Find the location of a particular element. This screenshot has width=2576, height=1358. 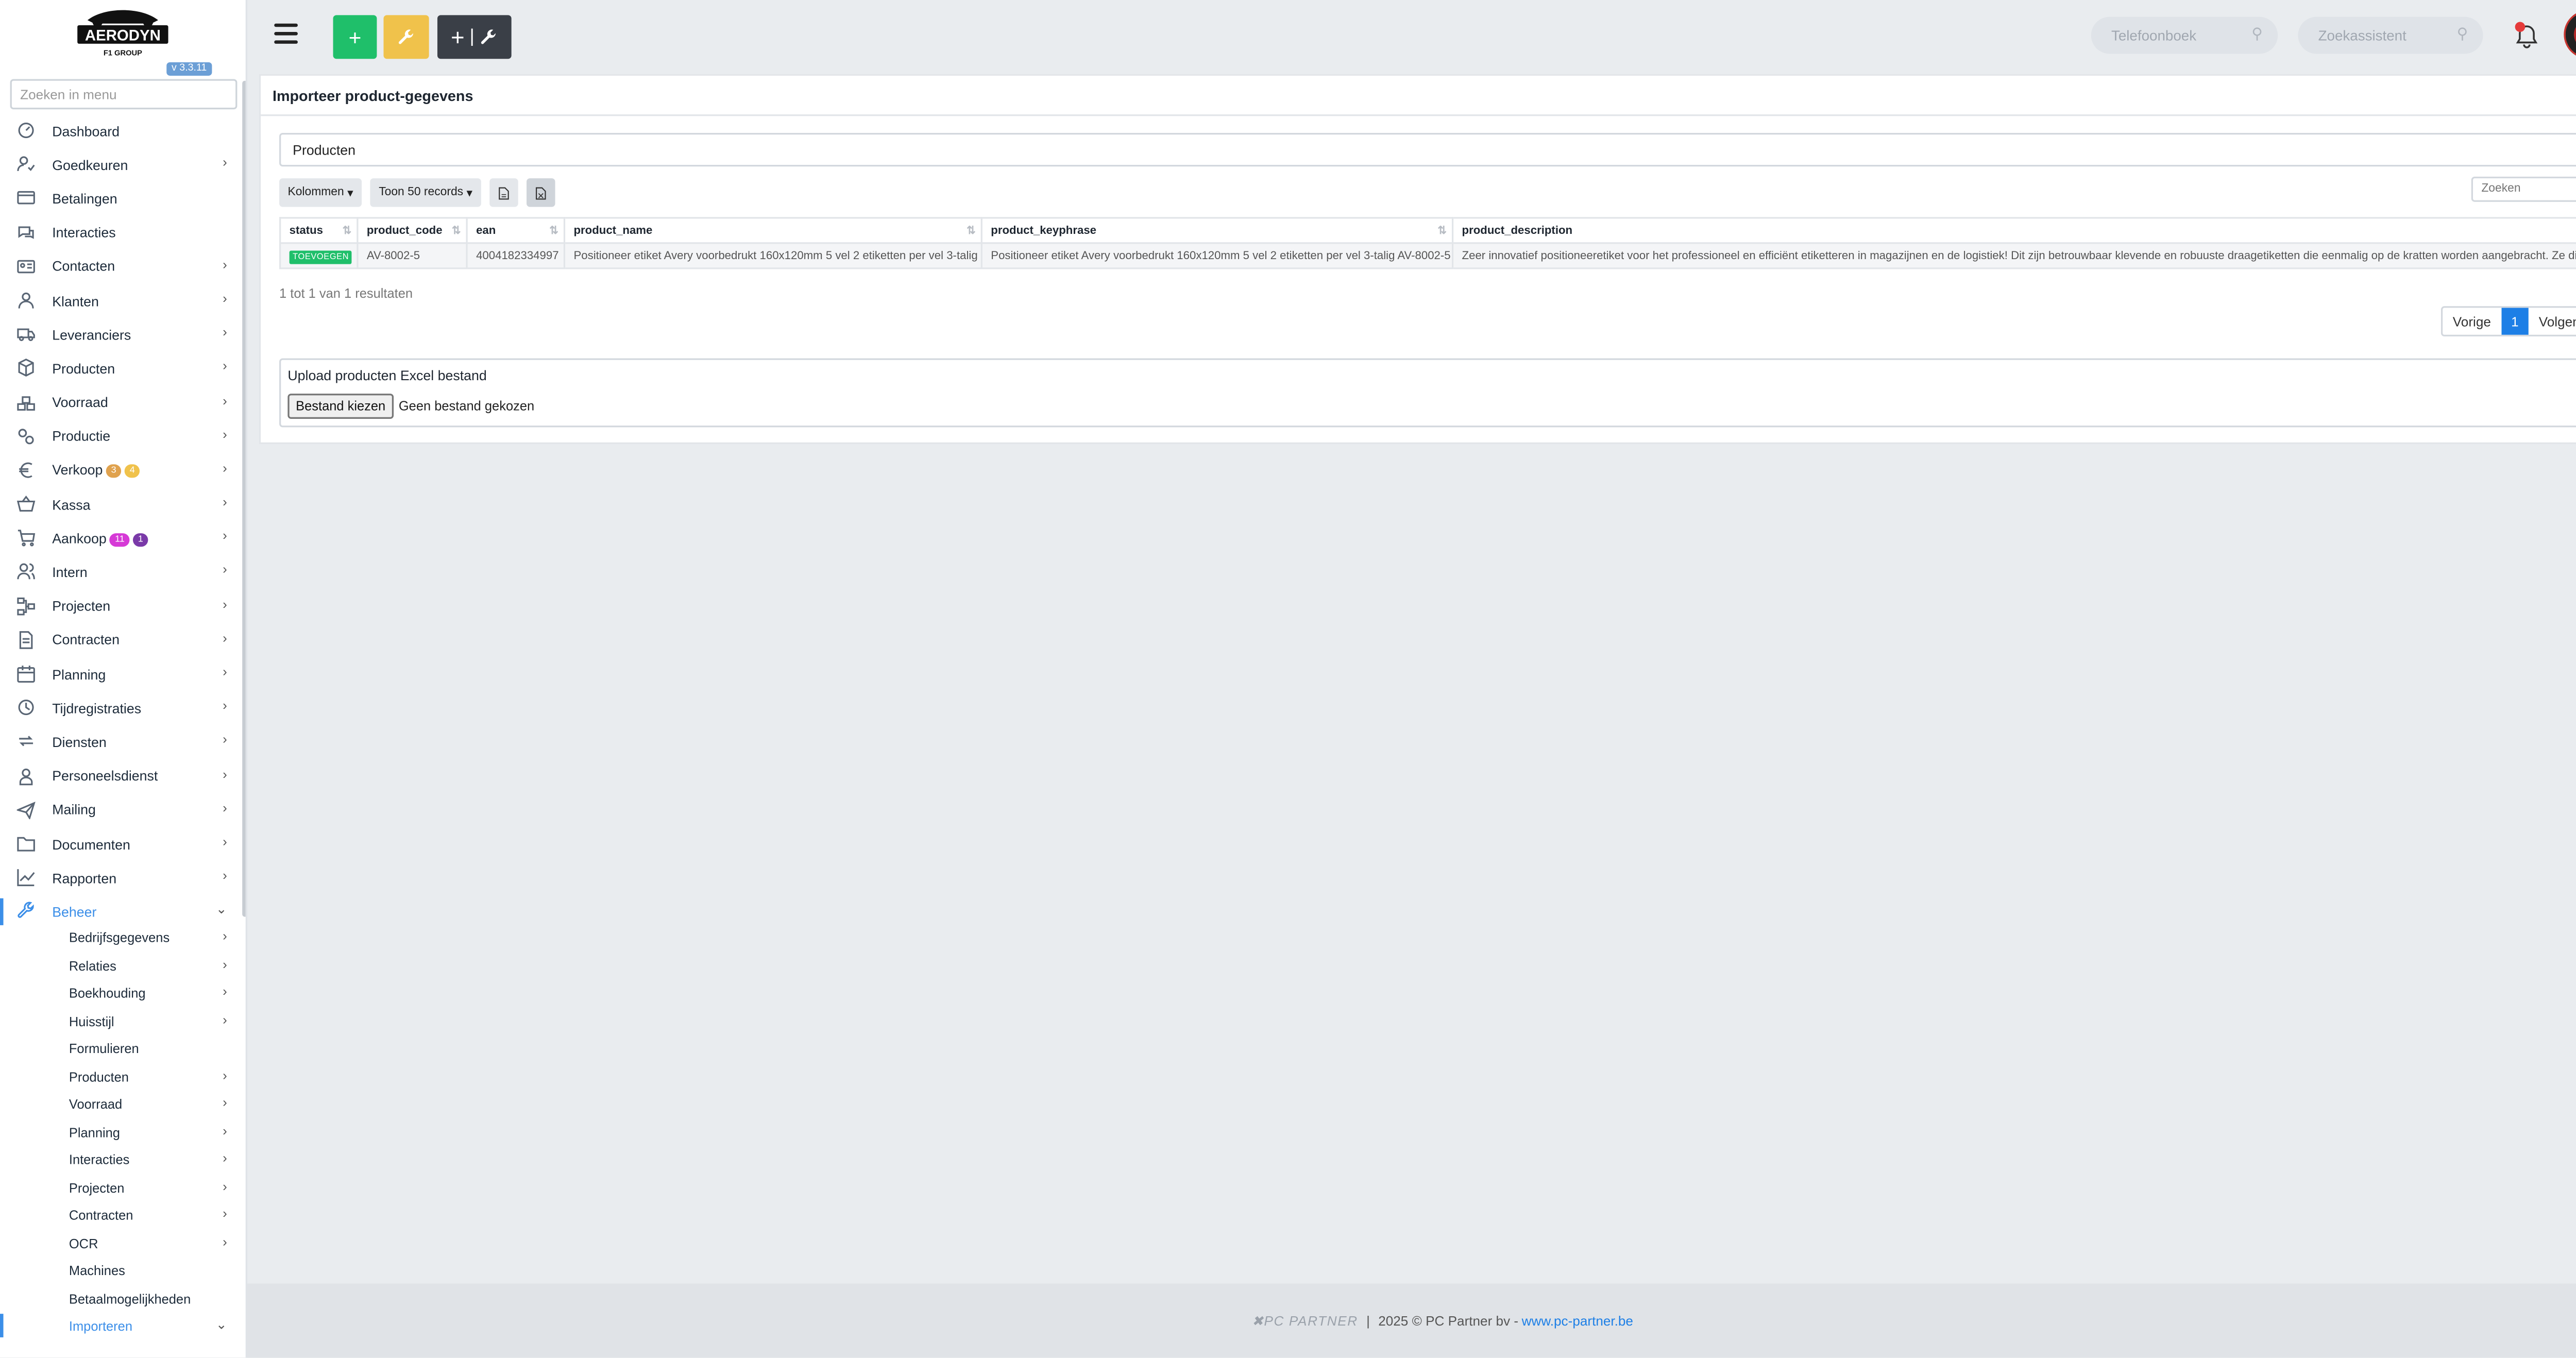

table-search-input is located at coordinates (2523, 189).